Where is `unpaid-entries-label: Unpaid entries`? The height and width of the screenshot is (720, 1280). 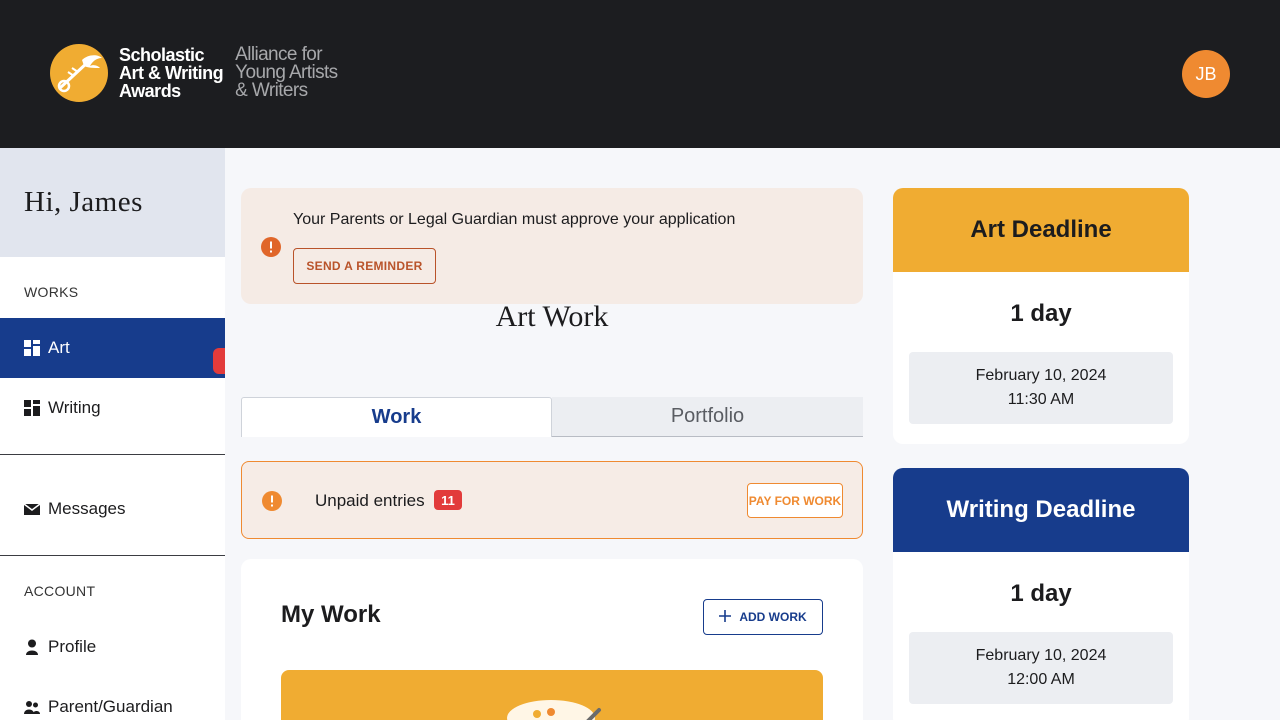 unpaid-entries-label: Unpaid entries is located at coordinates (370, 500).